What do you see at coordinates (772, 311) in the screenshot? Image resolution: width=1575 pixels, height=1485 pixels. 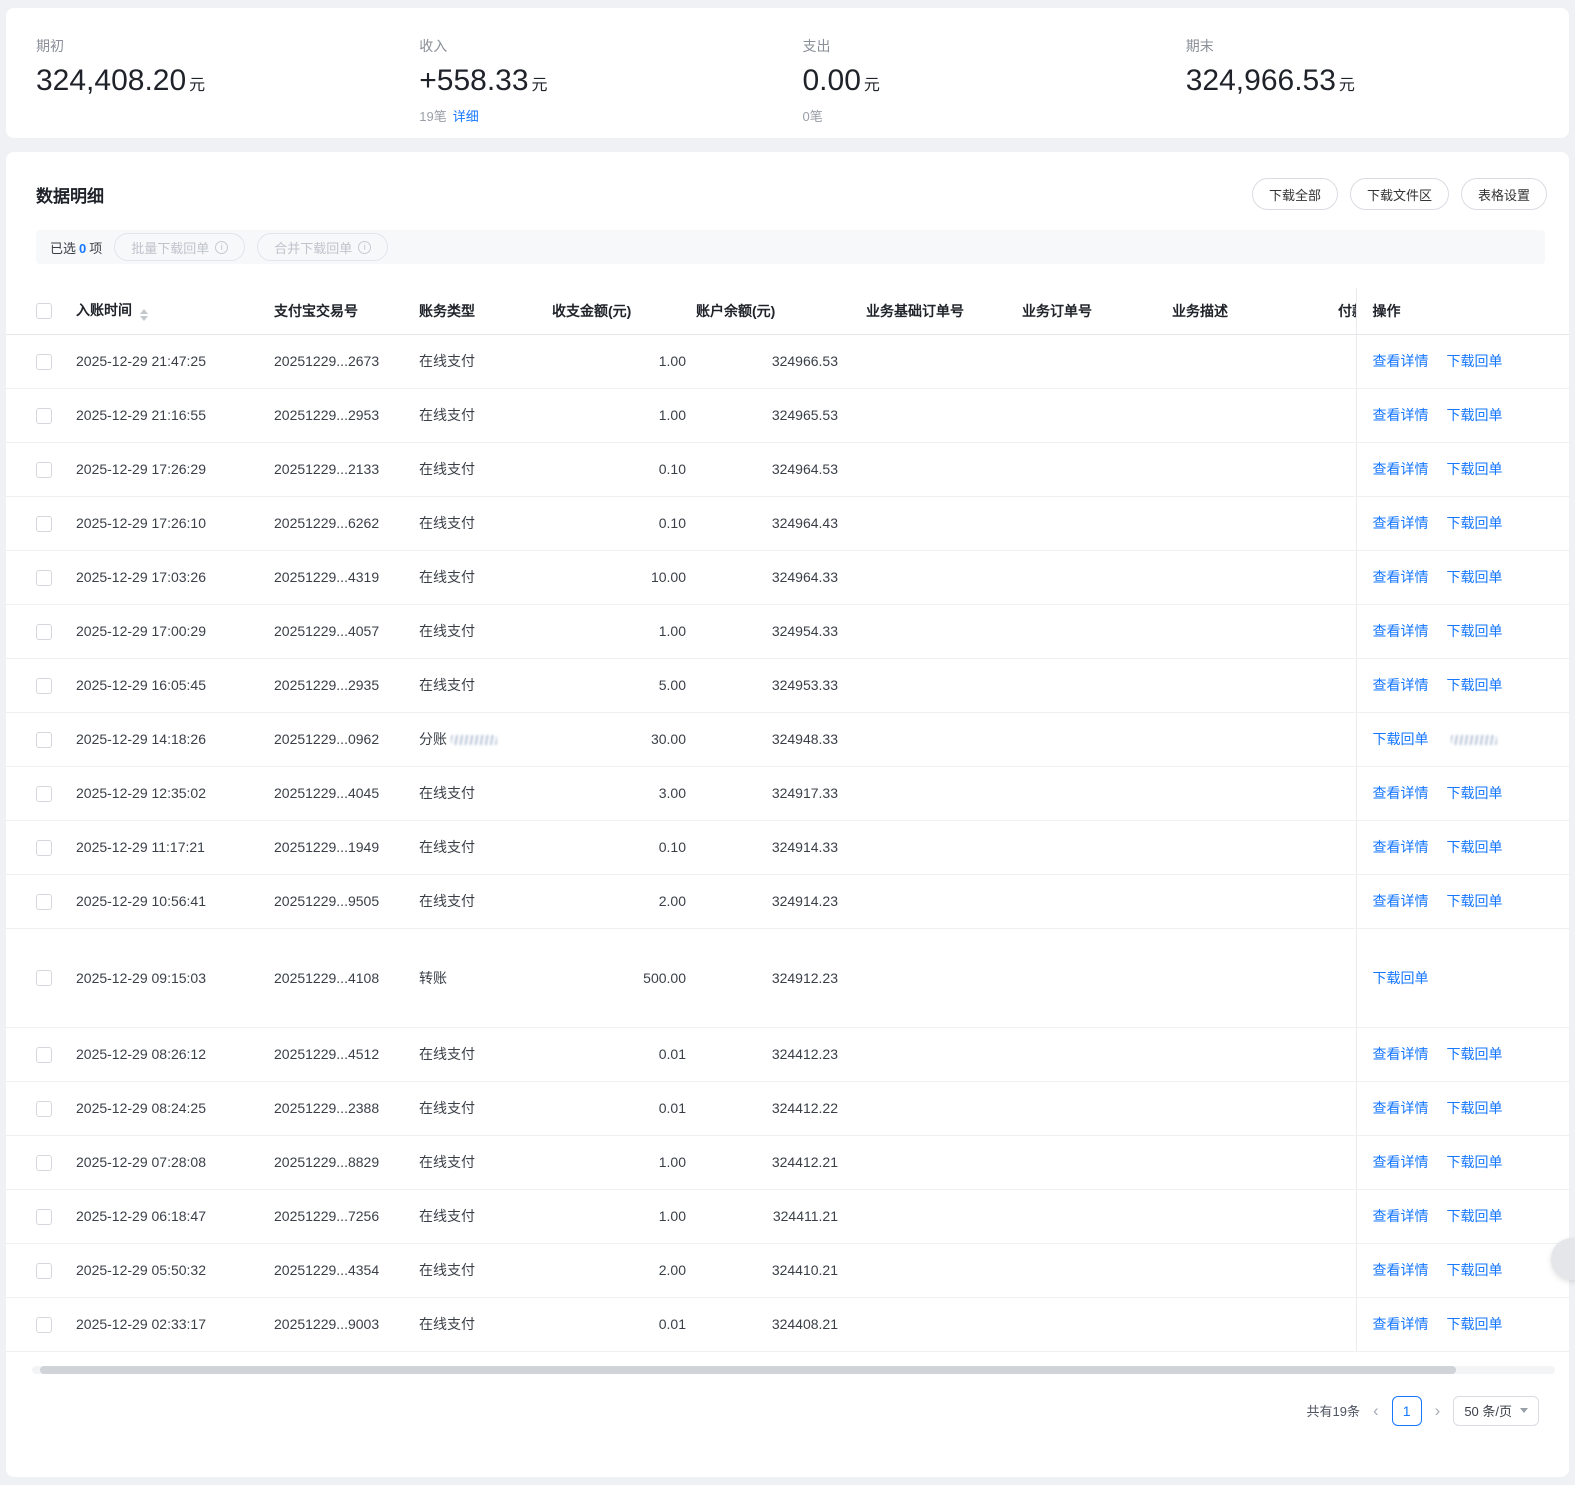 I see `col-header-balance: 账户余额(元)` at bounding box center [772, 311].